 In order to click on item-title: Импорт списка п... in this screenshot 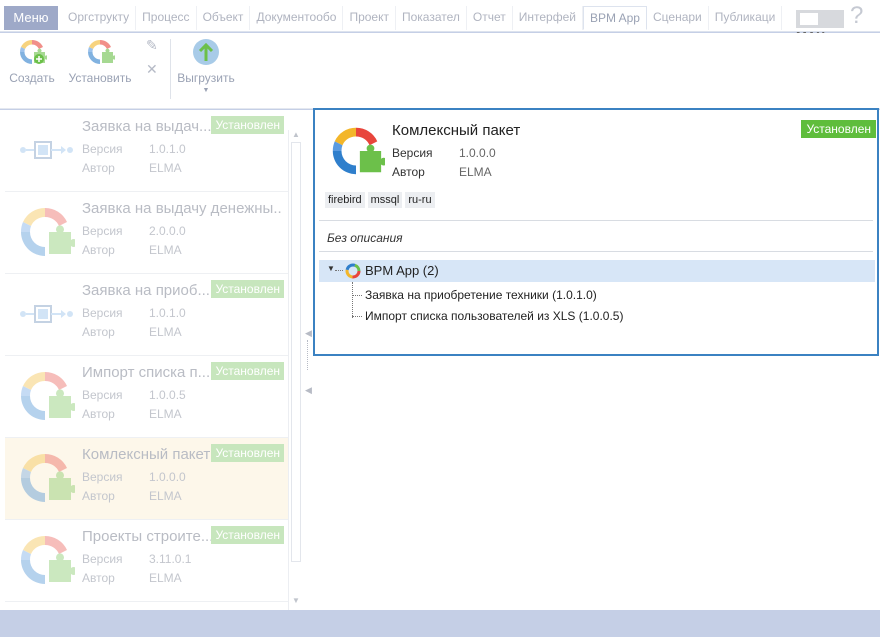, I will do `click(146, 372)`.